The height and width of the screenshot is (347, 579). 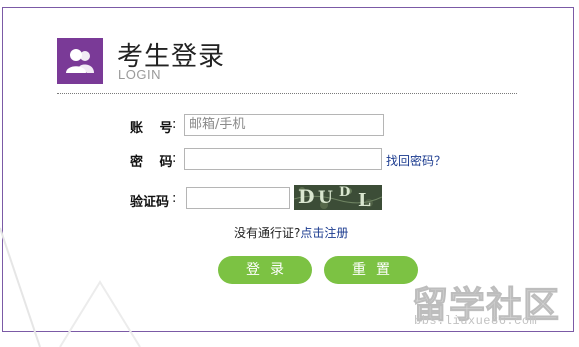 I want to click on captcha-char: L, so click(x=364, y=200).